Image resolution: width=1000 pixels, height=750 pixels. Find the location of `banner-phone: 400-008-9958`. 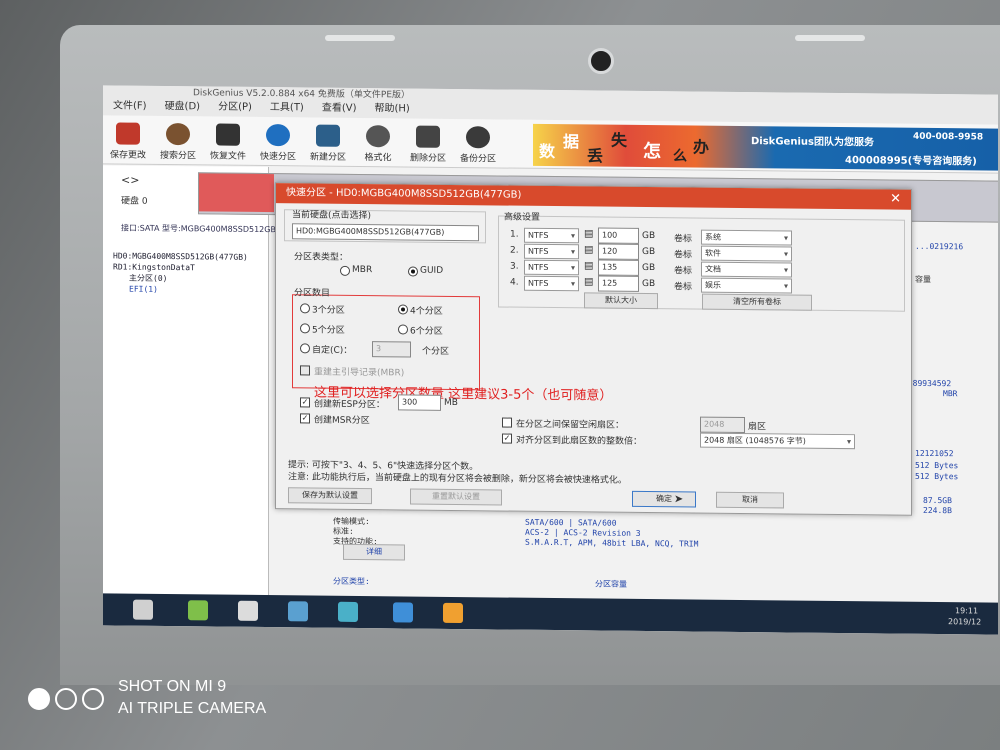

banner-phone: 400-008-9958 is located at coordinates (948, 137).